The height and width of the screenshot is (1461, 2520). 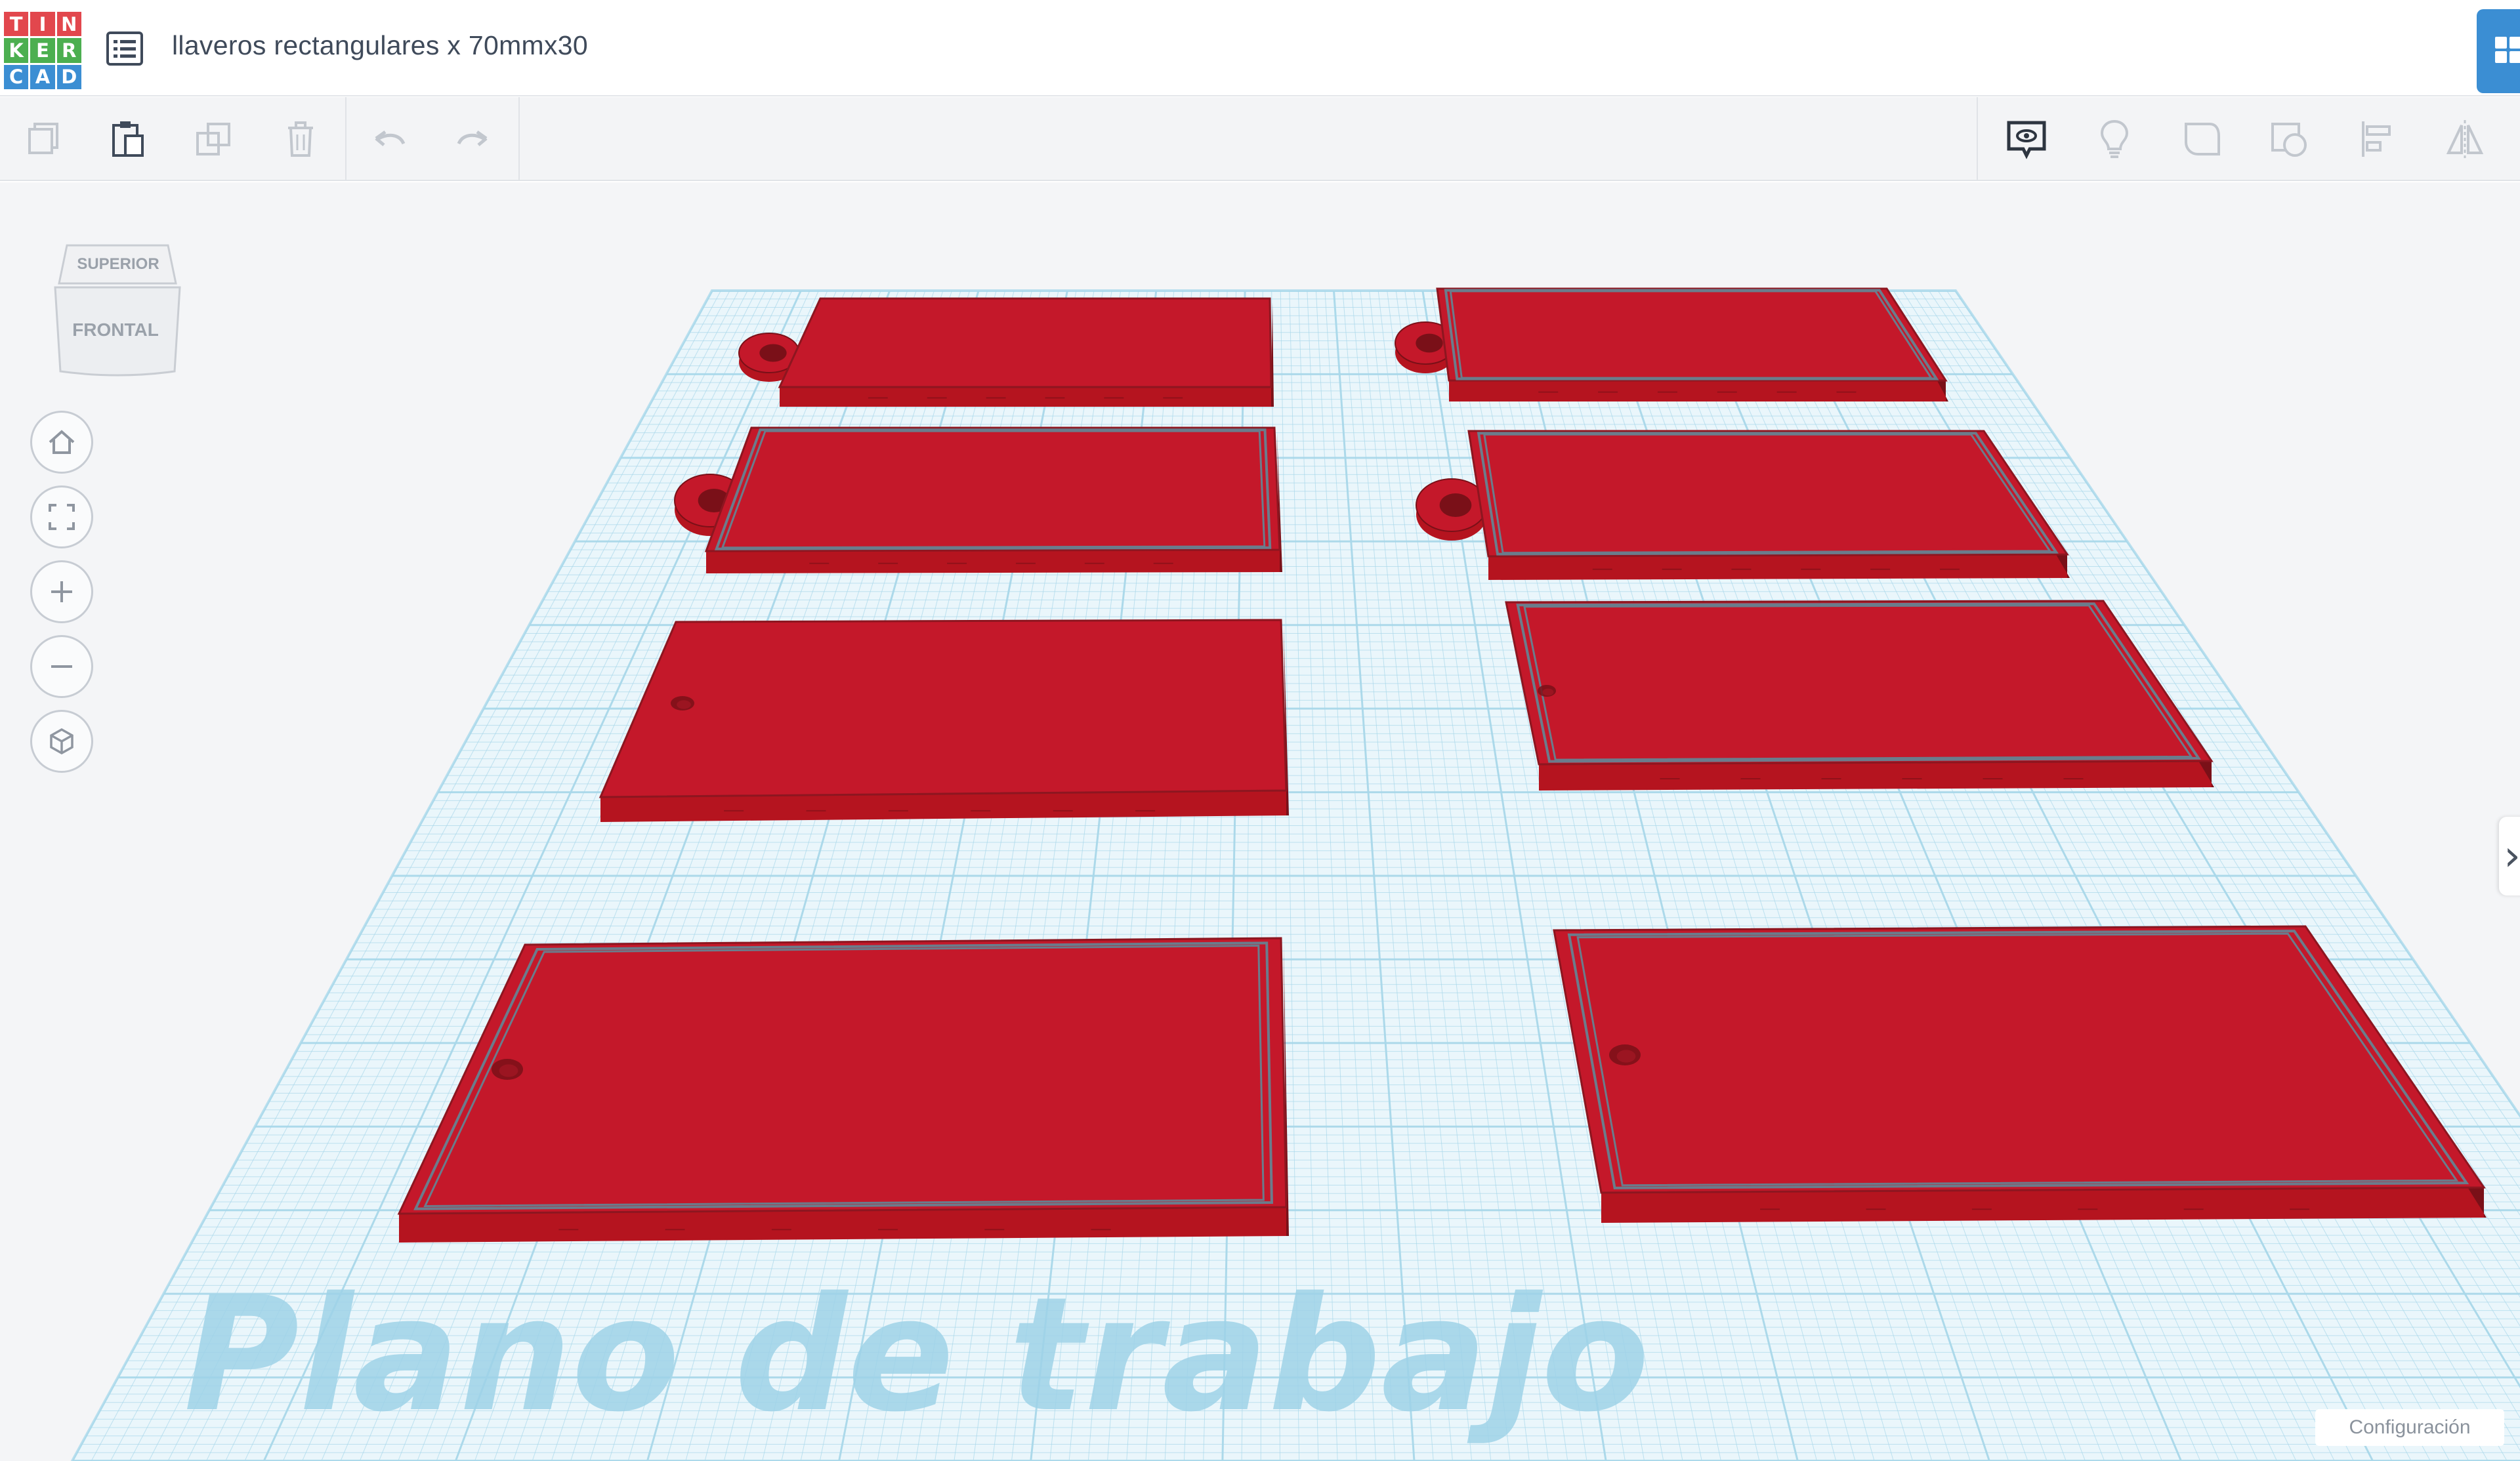 I want to click on perspective-button, so click(x=61, y=741).